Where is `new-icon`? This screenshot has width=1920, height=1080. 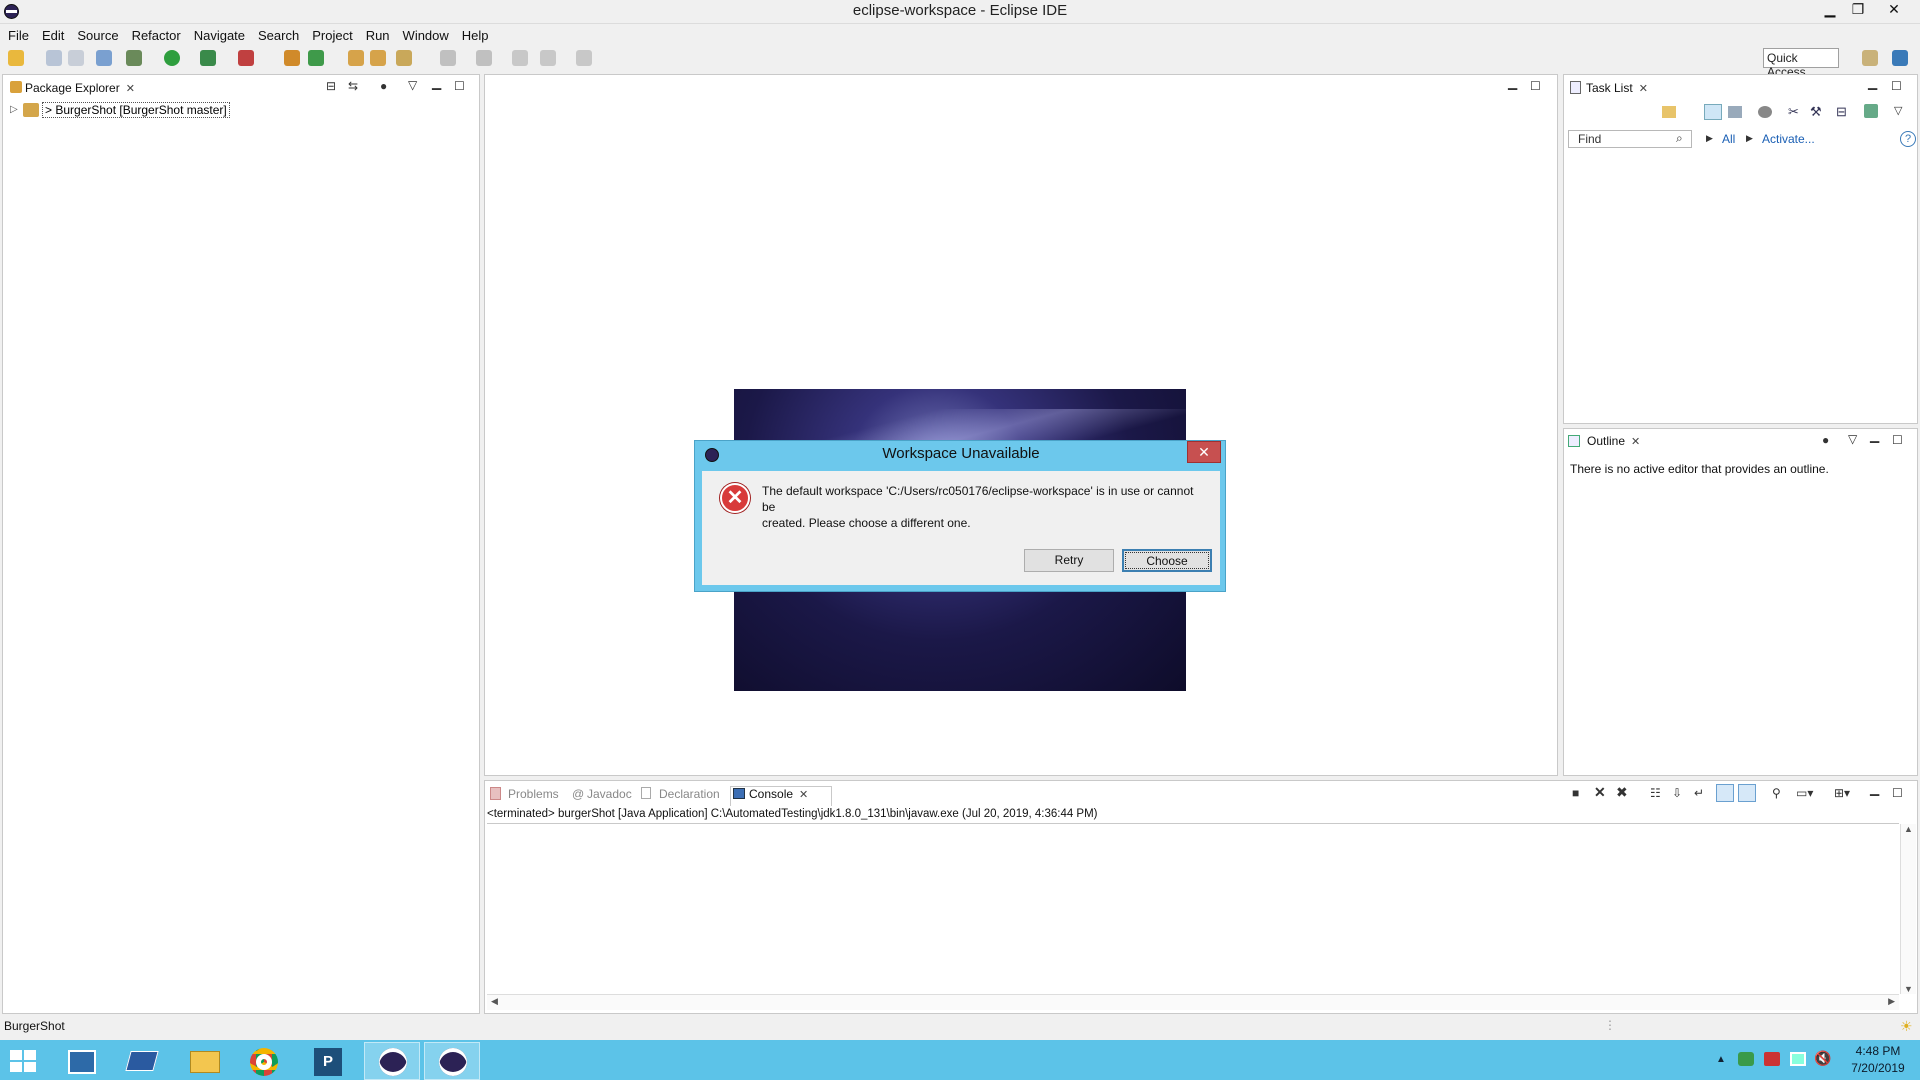 new-icon is located at coordinates (16, 58).